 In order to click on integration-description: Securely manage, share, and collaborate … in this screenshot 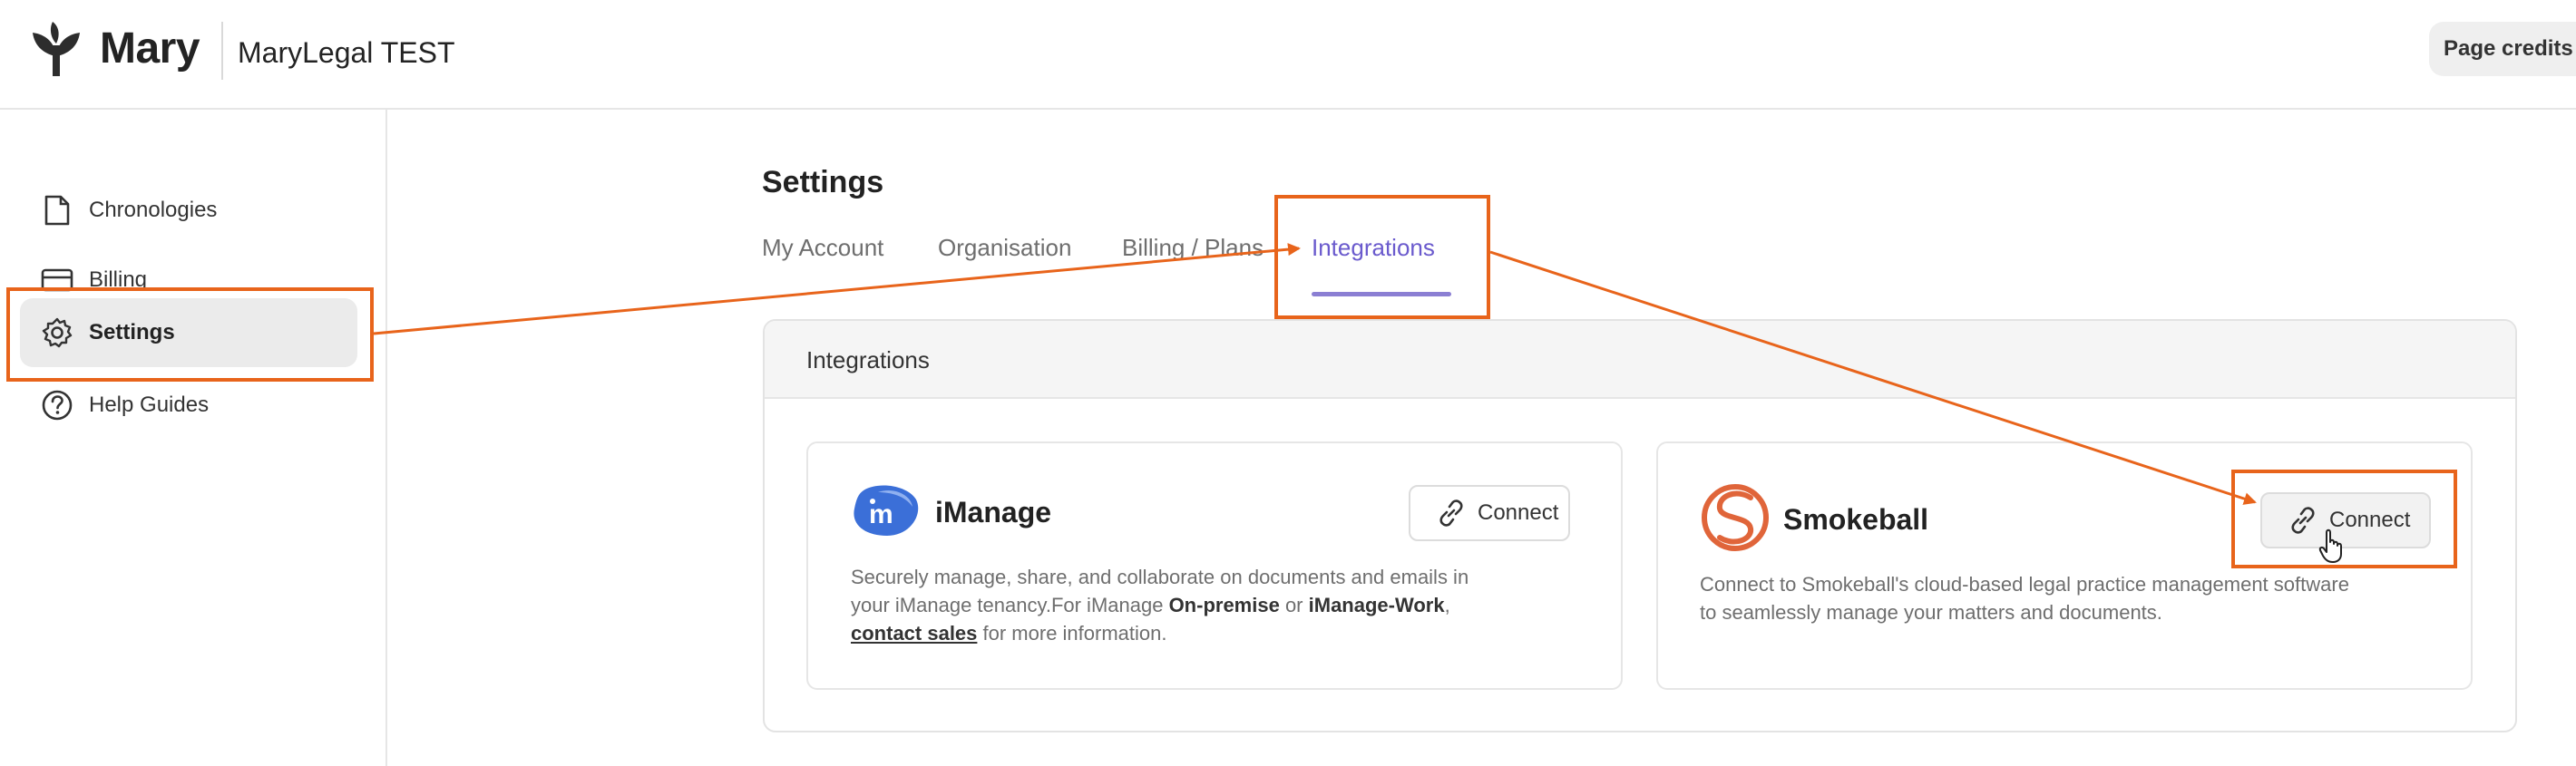, I will do `click(1223, 605)`.